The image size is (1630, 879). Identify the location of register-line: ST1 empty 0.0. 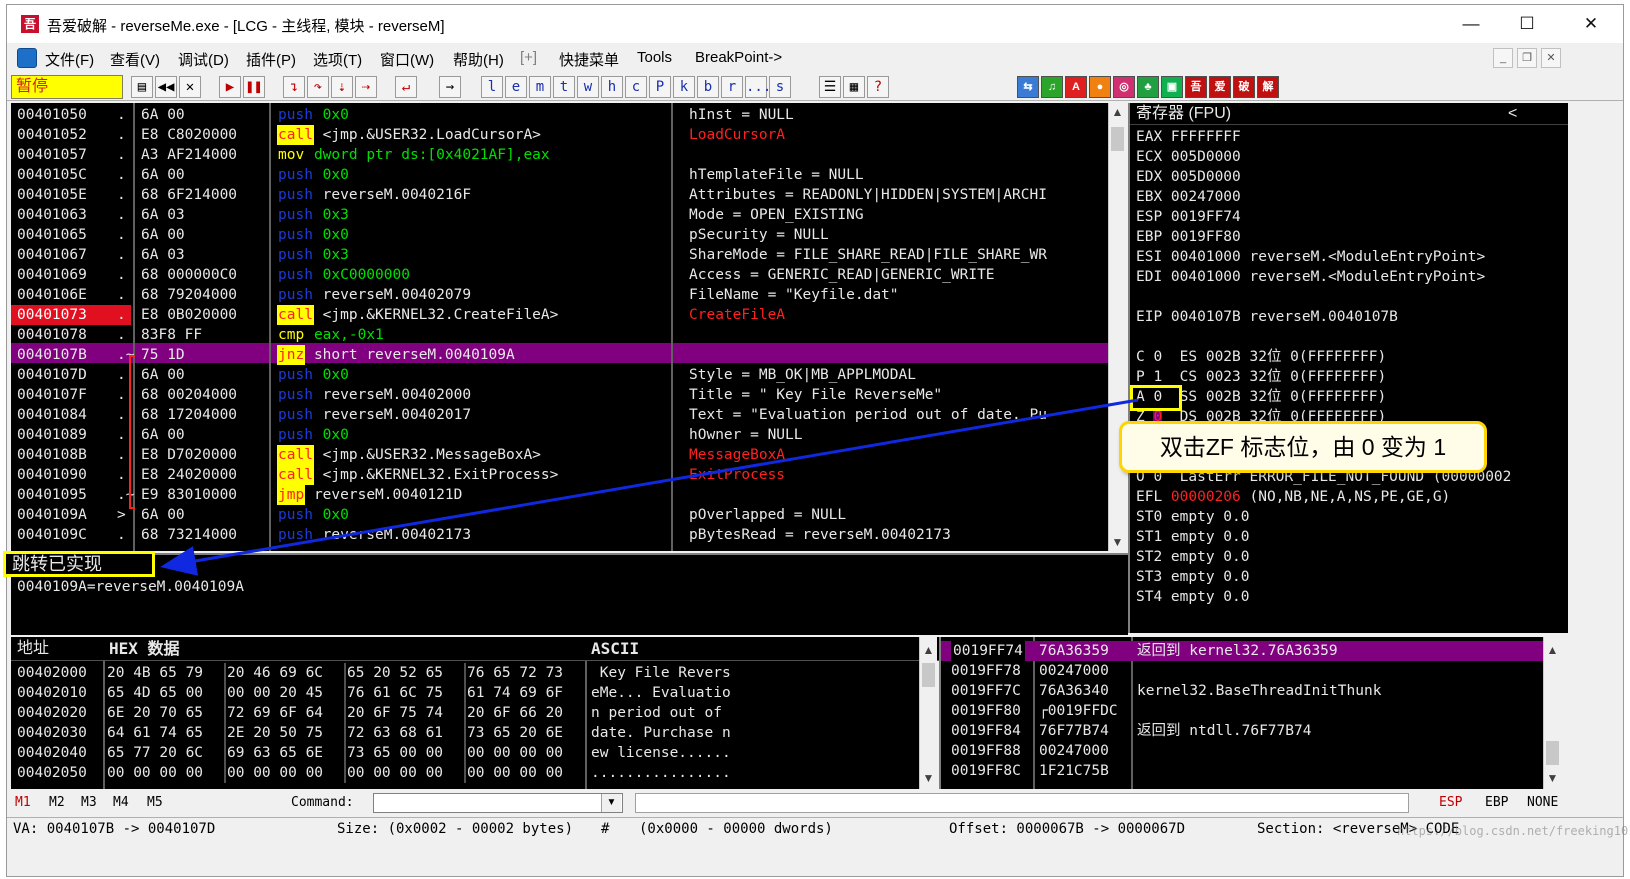
(1193, 537).